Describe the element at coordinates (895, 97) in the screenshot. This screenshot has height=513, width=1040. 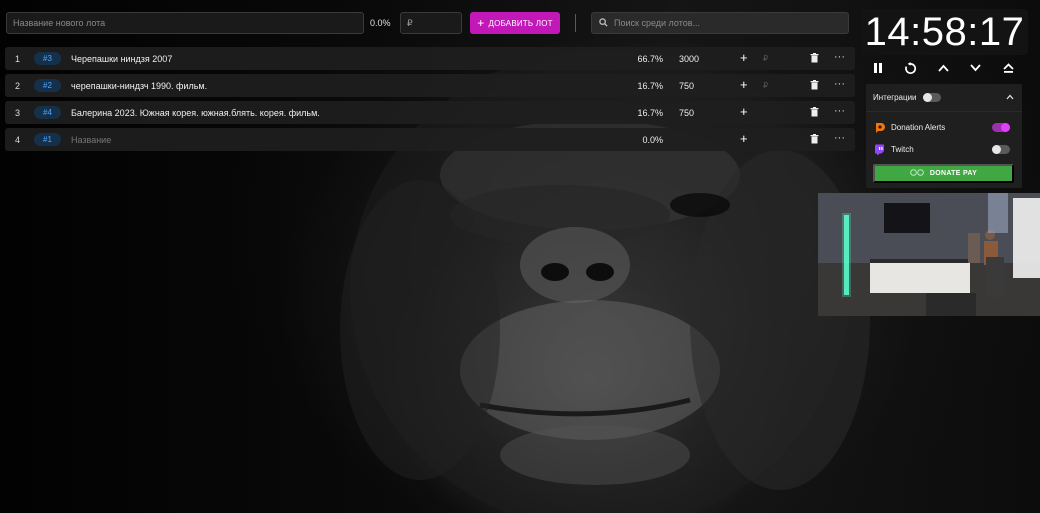
I see `integrations-title: Интеграции` at that location.